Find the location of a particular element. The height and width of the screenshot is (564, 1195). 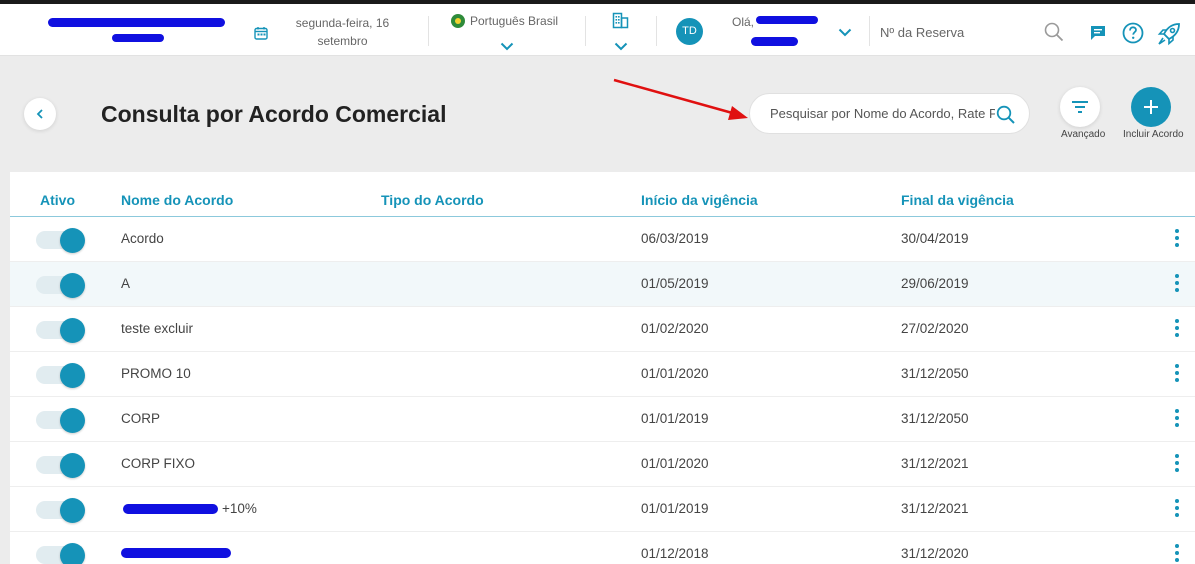

filter-icon is located at coordinates (1080, 107).